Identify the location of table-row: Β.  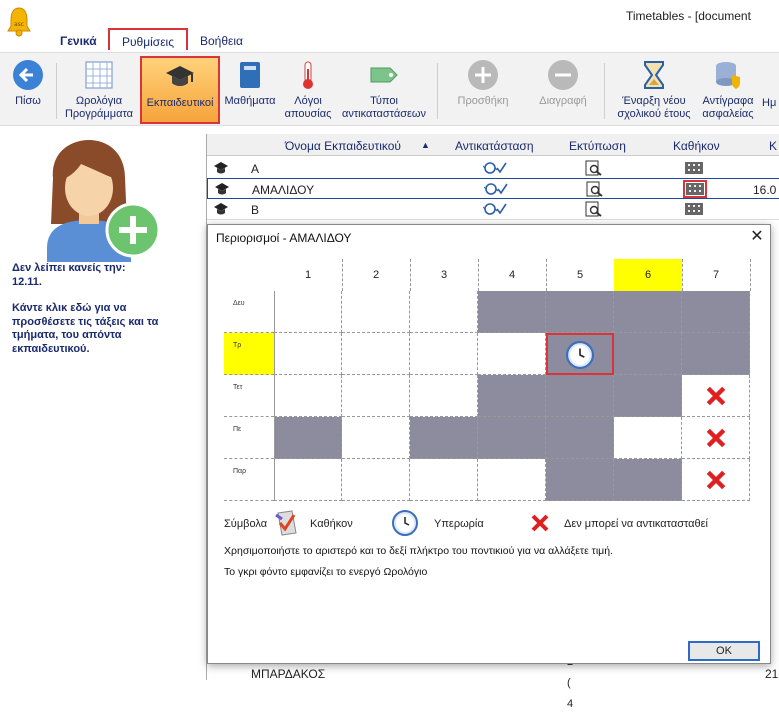
(493, 209).